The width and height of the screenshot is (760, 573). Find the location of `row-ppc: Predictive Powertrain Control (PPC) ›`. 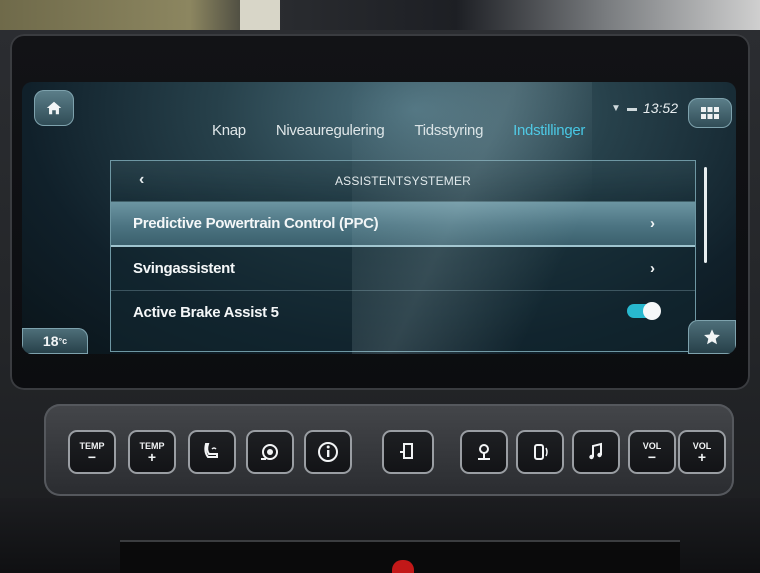

row-ppc: Predictive Powertrain Control (PPC) › is located at coordinates (403, 224).